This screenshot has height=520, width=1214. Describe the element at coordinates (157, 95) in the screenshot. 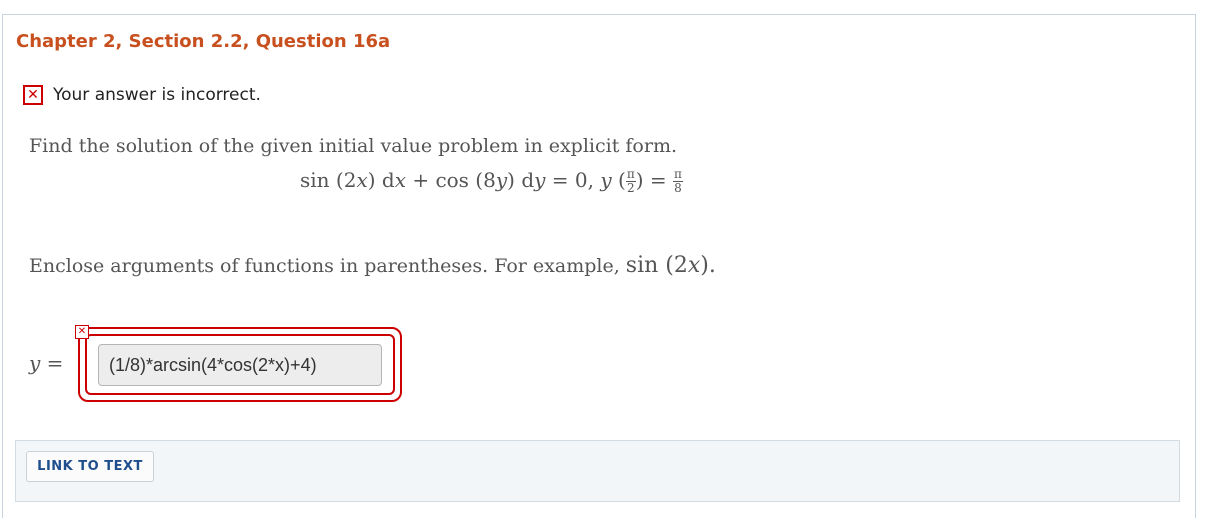

I see `feedback-text: Your answer is incorrect.` at that location.